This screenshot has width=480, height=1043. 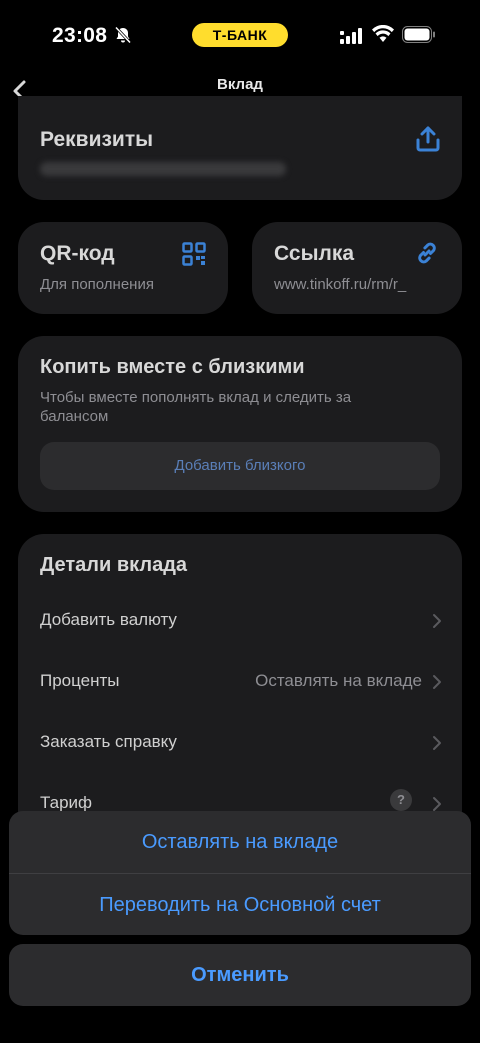 What do you see at coordinates (427, 253) in the screenshot?
I see `link-chain-icon` at bounding box center [427, 253].